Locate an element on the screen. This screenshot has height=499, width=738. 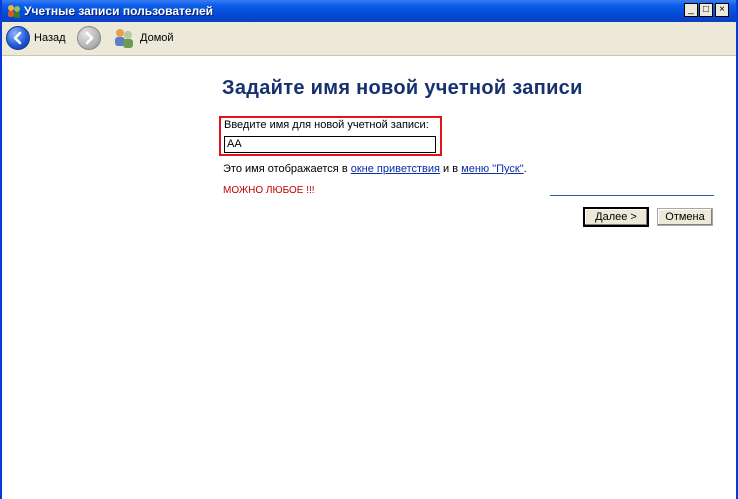
home-label: Домой is located at coordinates (157, 38).